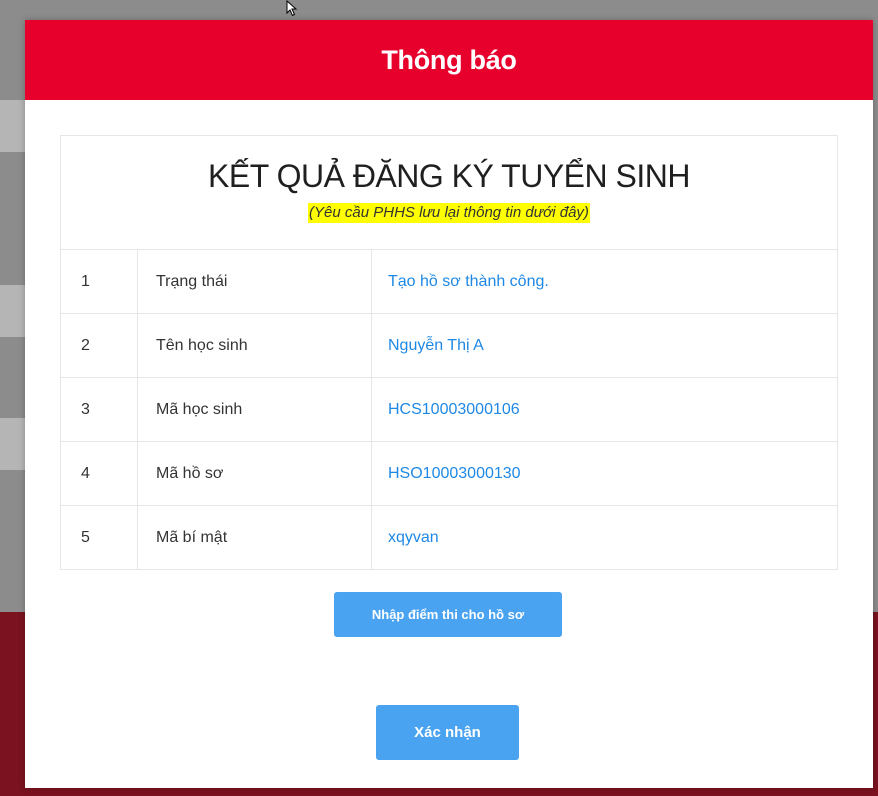  Describe the element at coordinates (99, 281) in the screenshot. I see `row-number: 1` at that location.